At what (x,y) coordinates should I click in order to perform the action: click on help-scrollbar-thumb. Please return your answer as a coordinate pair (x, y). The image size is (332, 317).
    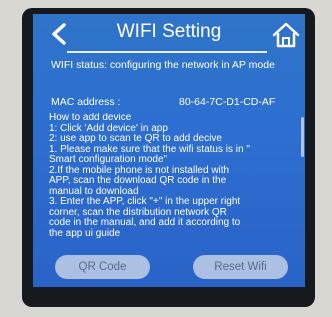
    Looking at the image, I should click on (302, 137).